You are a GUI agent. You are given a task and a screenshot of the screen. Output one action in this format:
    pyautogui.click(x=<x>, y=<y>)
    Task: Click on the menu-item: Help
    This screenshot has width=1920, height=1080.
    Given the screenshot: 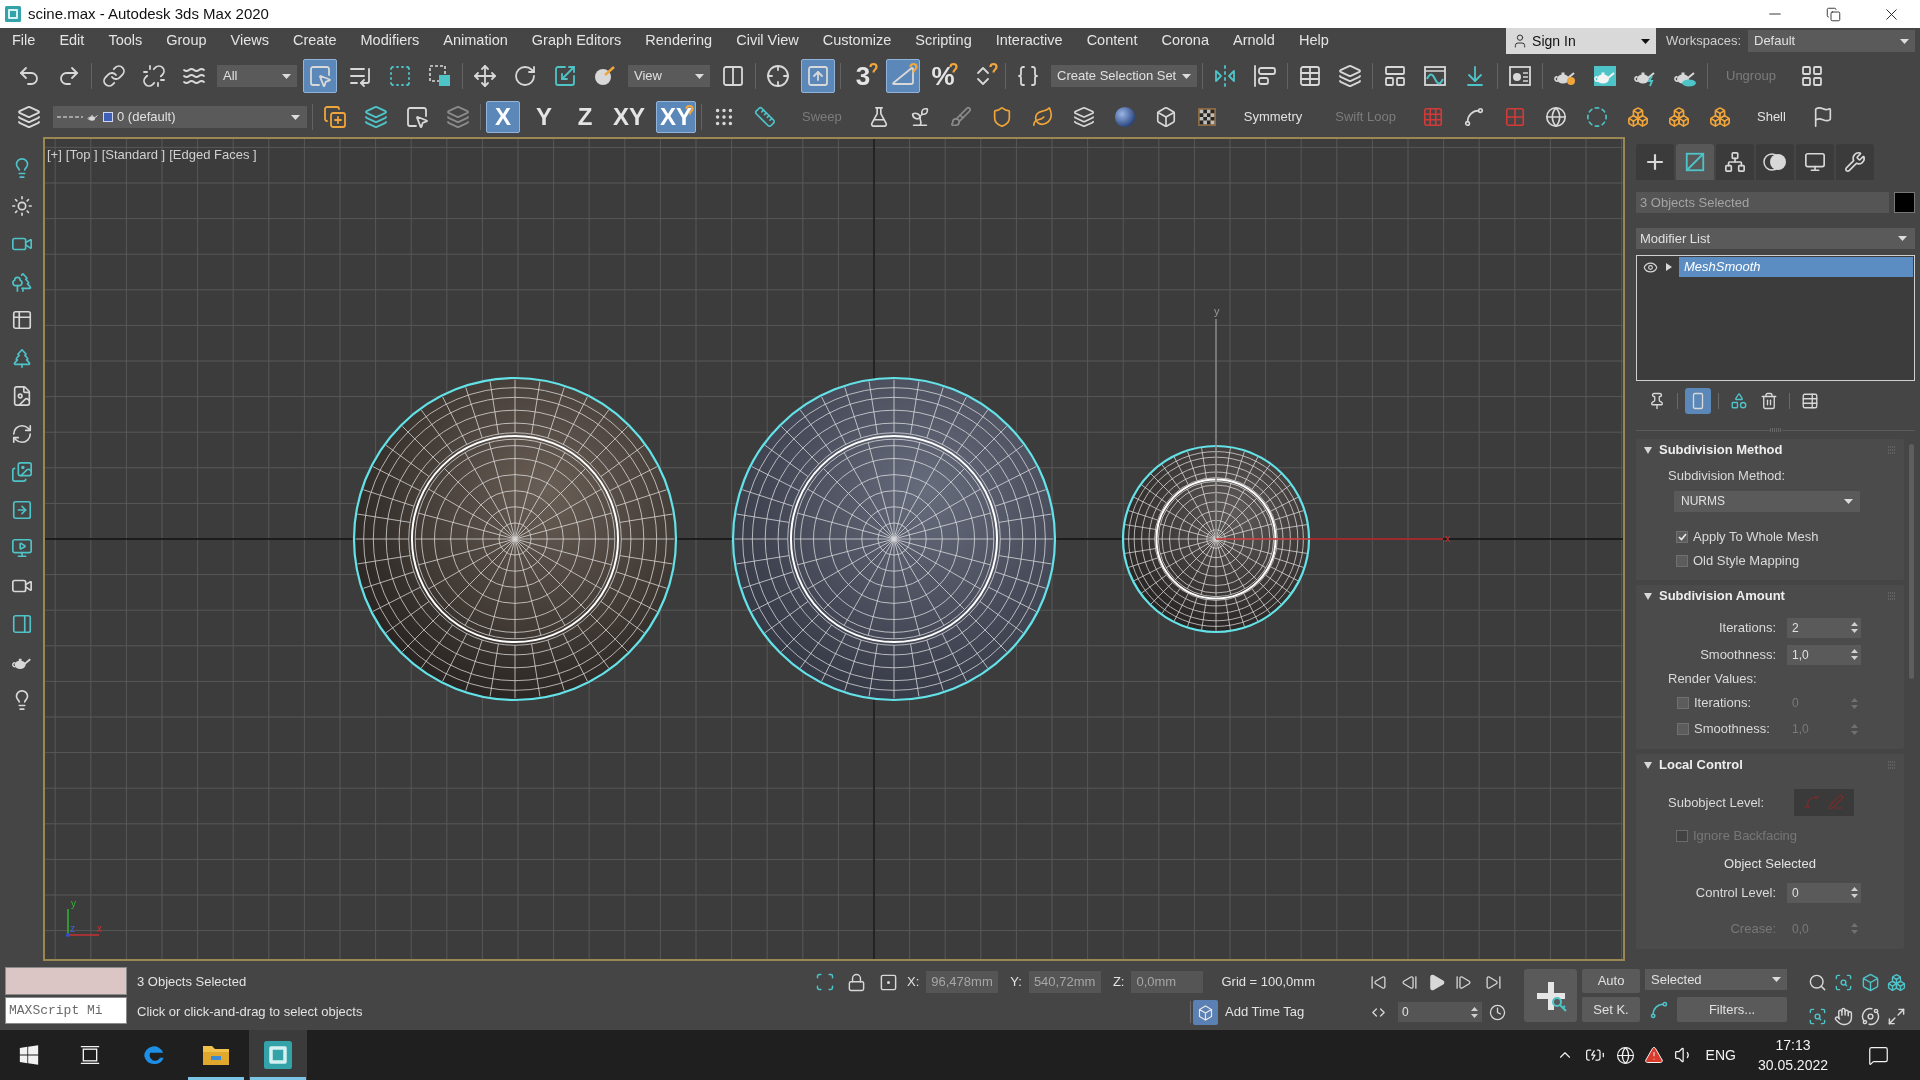 What is the action you would take?
    pyautogui.click(x=1313, y=41)
    